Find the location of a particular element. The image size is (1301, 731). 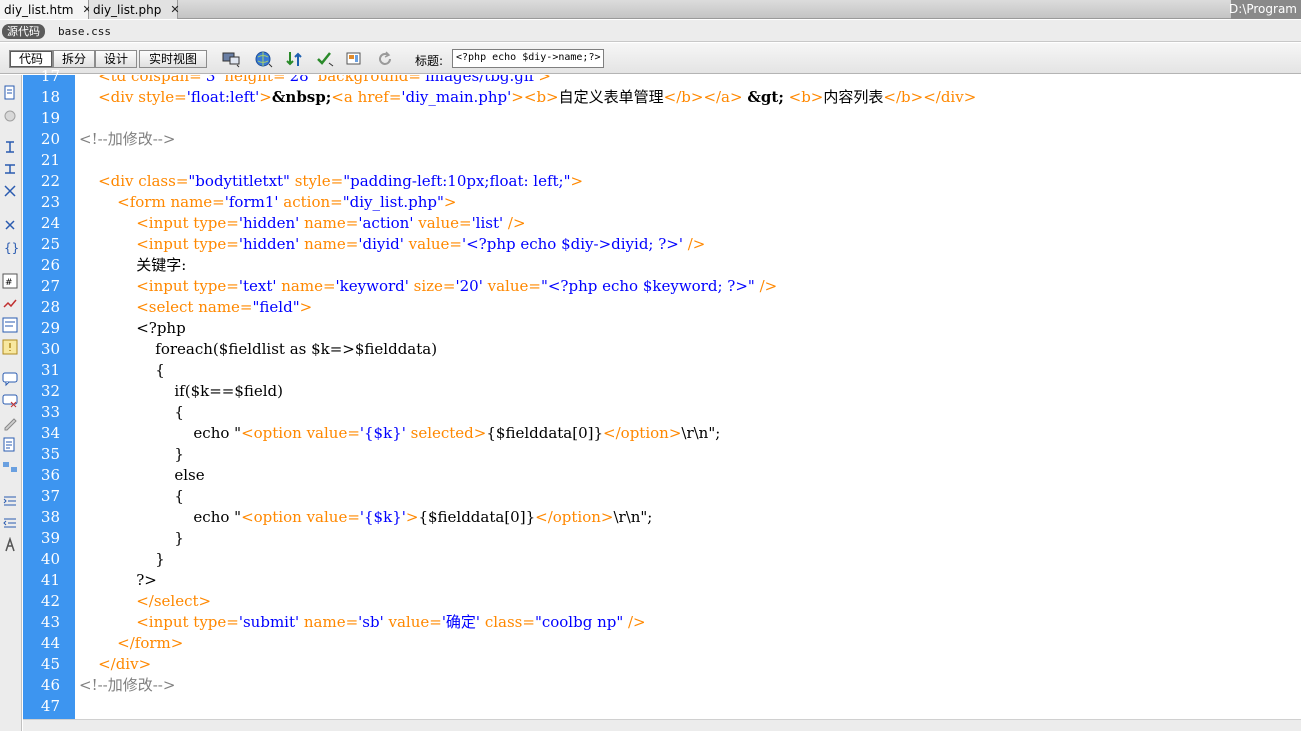

line-numbers-icon: # is located at coordinates (10, 281).